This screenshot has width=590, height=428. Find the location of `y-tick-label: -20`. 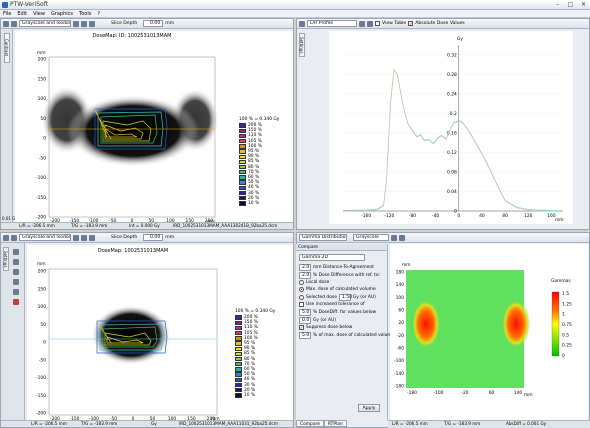

y-tick-label: -20 is located at coordinates (400, 336).